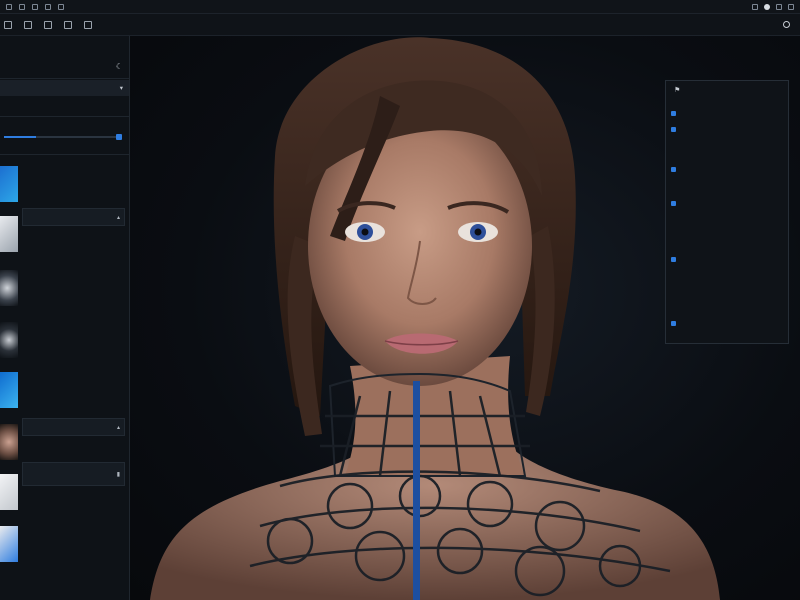 Image resolution: width=800 pixels, height=600 pixels. I want to click on panel-icon, so click(48, 24).